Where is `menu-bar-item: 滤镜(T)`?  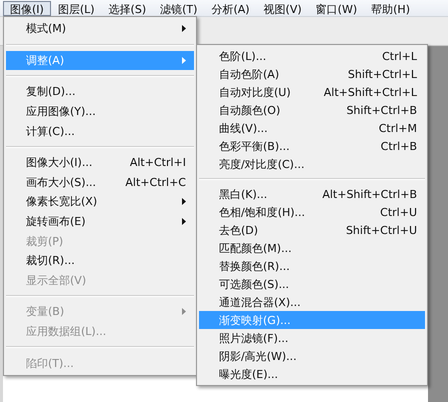
menu-bar-item: 滤镜(T) is located at coordinates (178, 8).